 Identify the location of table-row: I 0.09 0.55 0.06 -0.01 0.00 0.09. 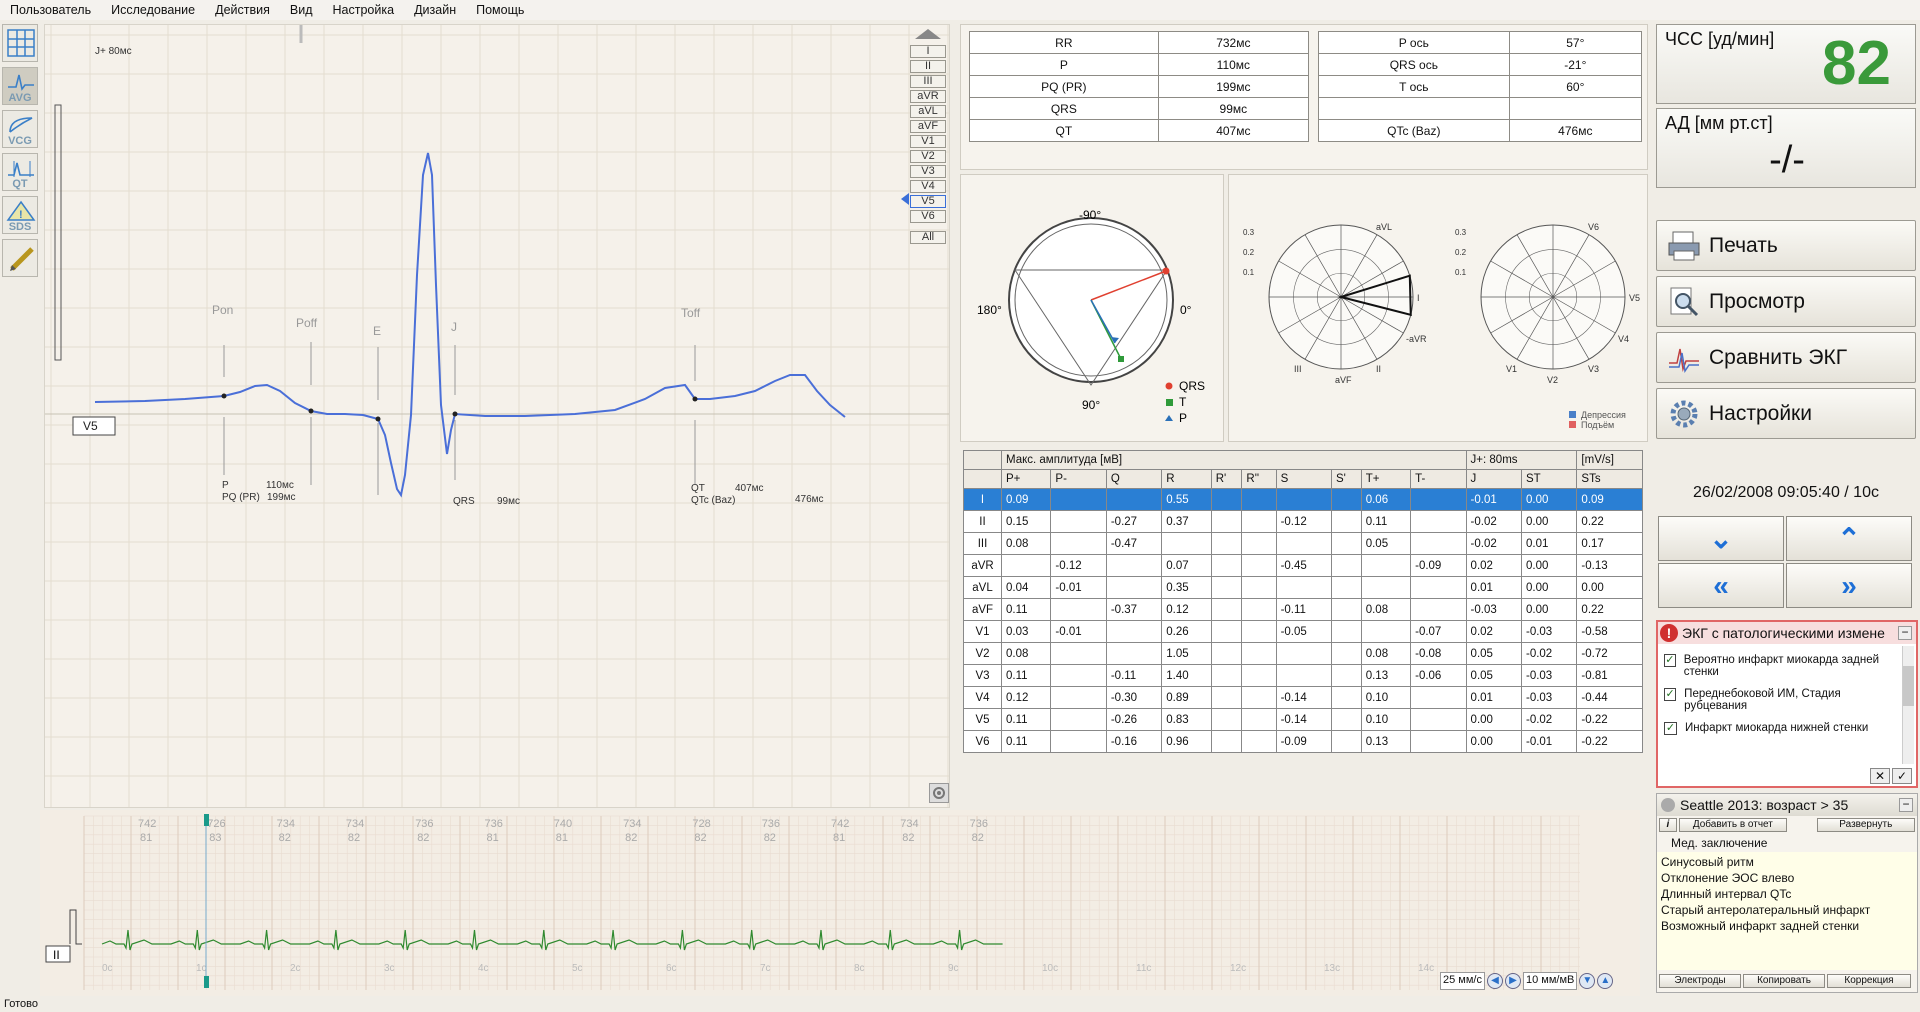
(1303, 499).